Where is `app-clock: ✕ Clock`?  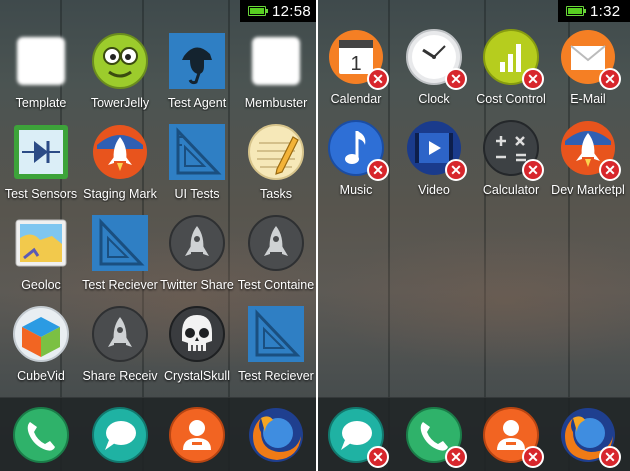 app-clock: ✕ Clock is located at coordinates (434, 67).